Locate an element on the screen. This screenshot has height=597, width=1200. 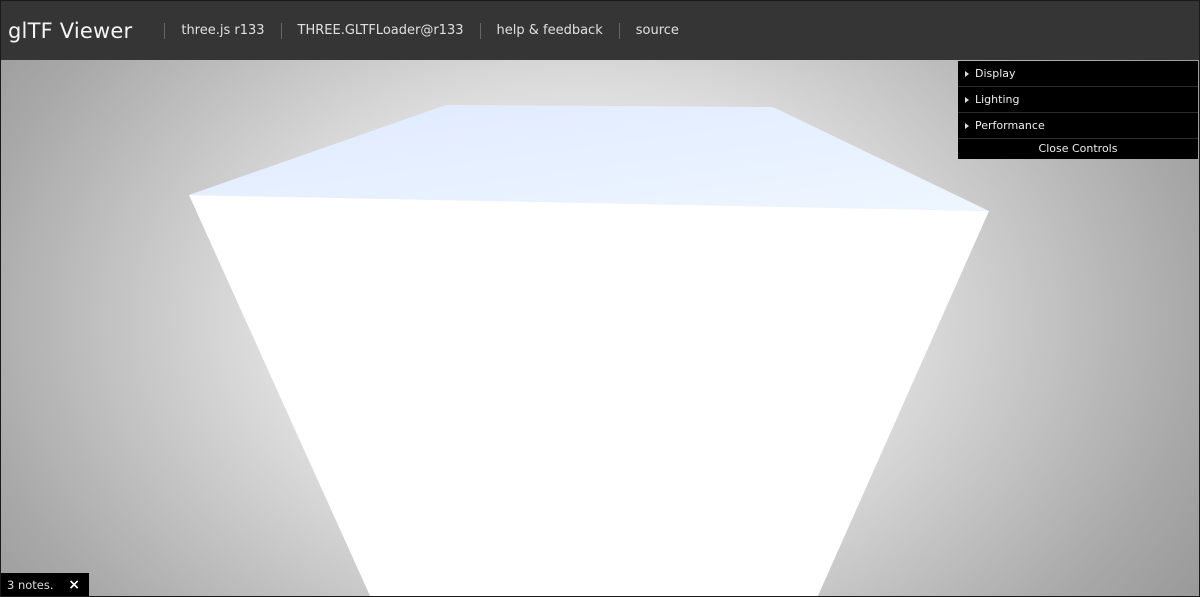
nav-loader-version: THREE.GLTFLoader@r133 is located at coordinates (381, 30).